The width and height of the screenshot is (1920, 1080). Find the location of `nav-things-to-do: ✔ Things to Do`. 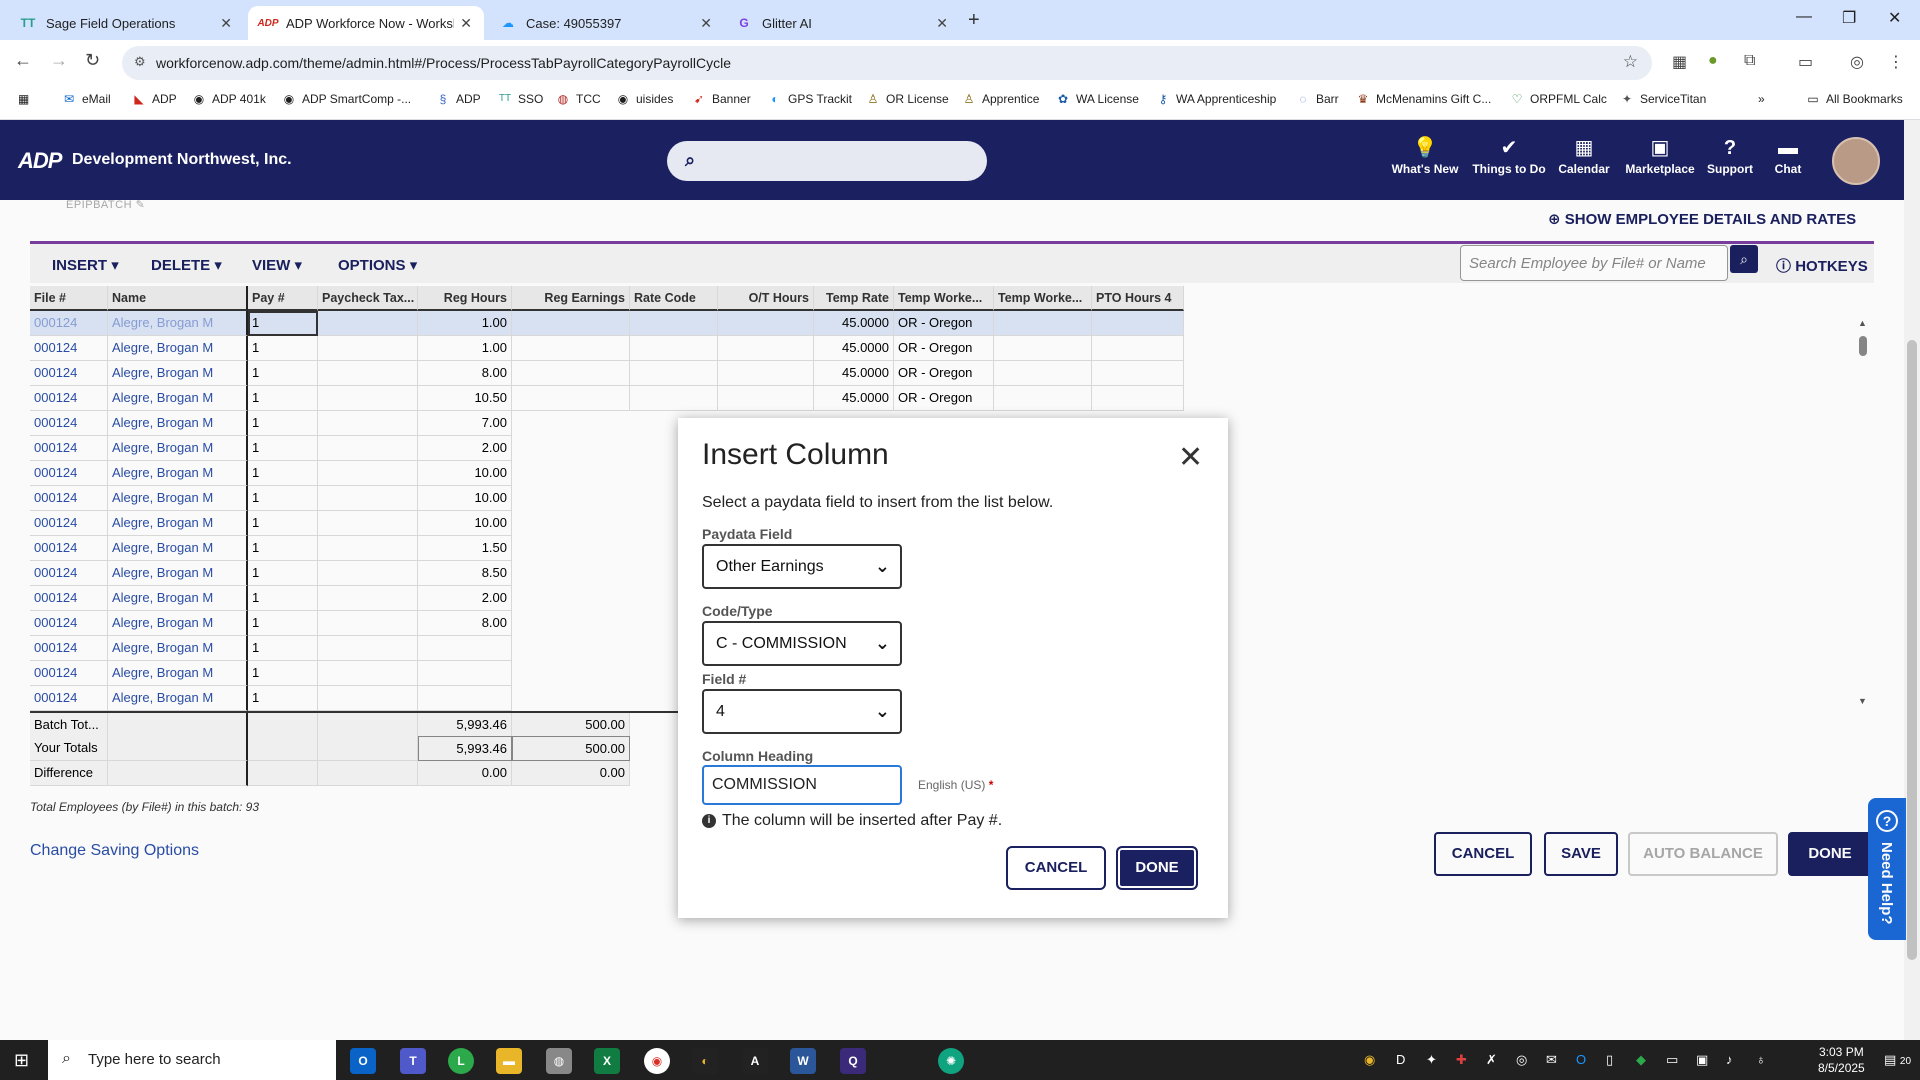

nav-things-to-do: ✔ Things to Do is located at coordinates (1509, 155).